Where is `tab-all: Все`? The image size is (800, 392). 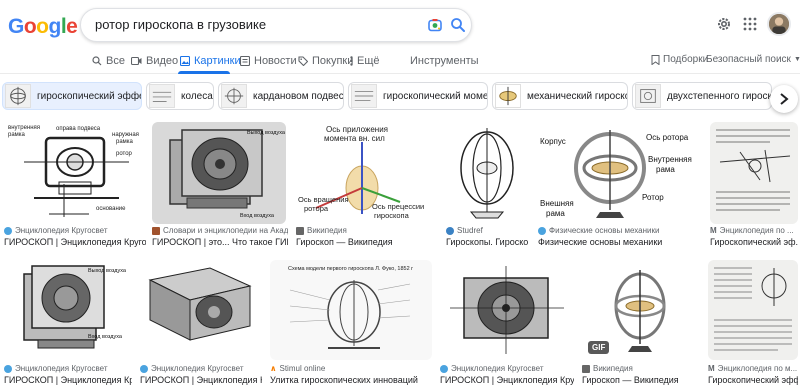 tab-all: Все is located at coordinates (108, 61).